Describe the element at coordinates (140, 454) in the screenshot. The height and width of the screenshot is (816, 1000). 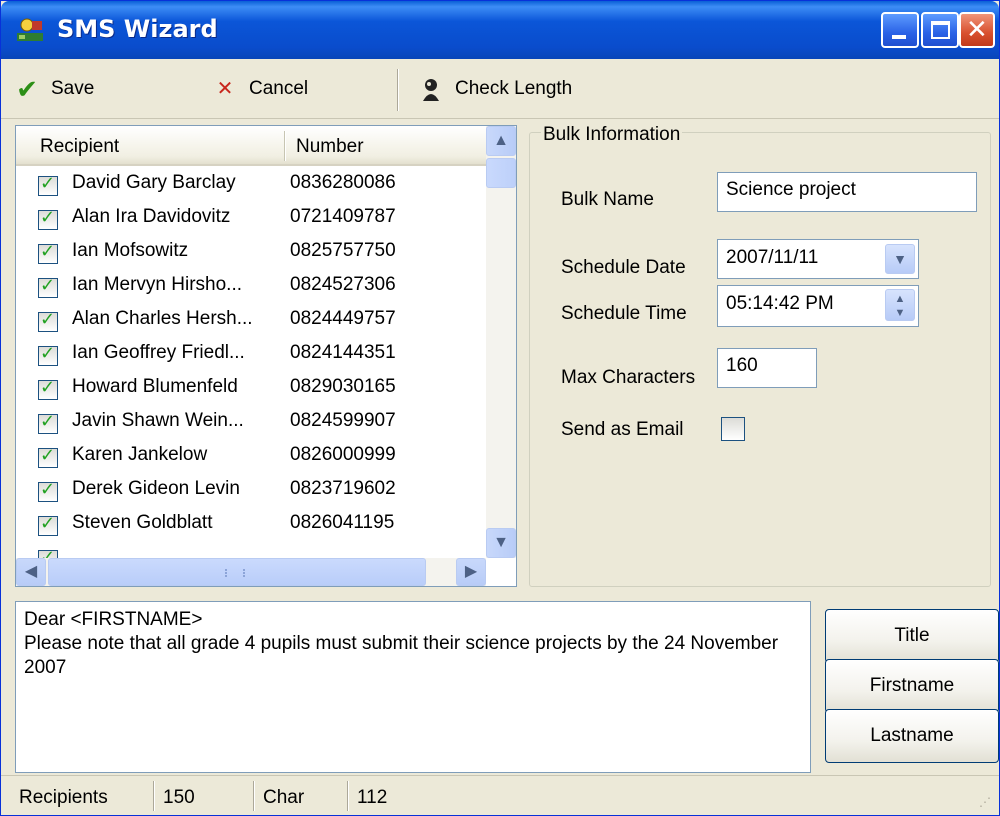
I see `recipient-name: Karen Jankelow` at that location.